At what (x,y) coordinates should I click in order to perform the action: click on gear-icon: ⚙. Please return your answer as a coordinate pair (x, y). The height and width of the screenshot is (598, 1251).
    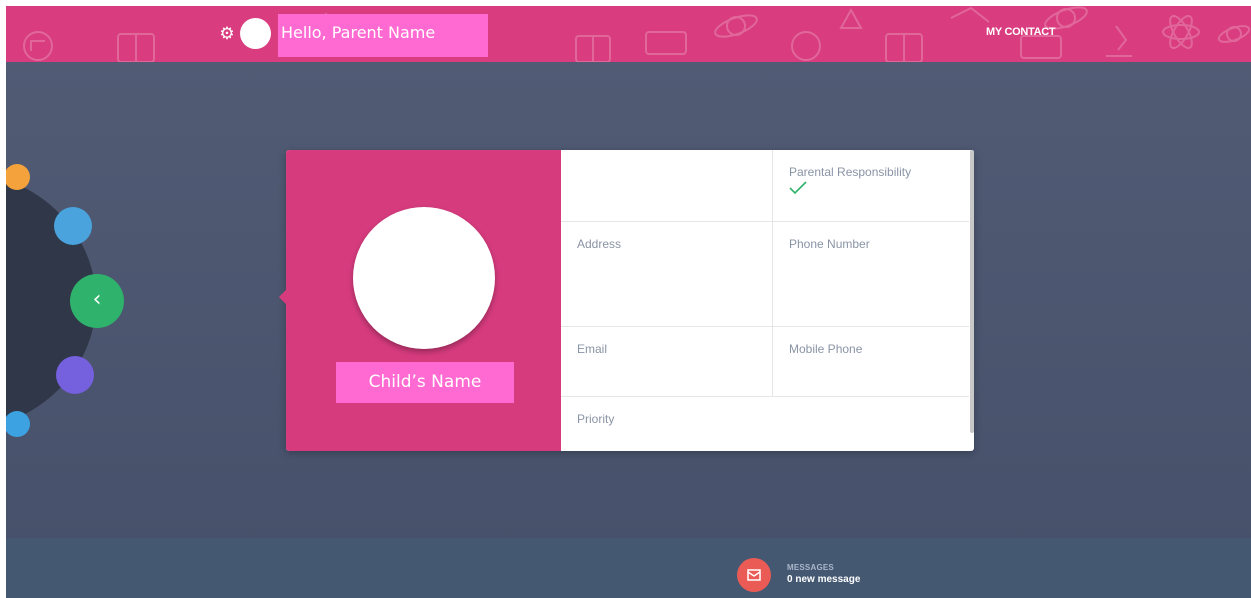
    Looking at the image, I should click on (227, 34).